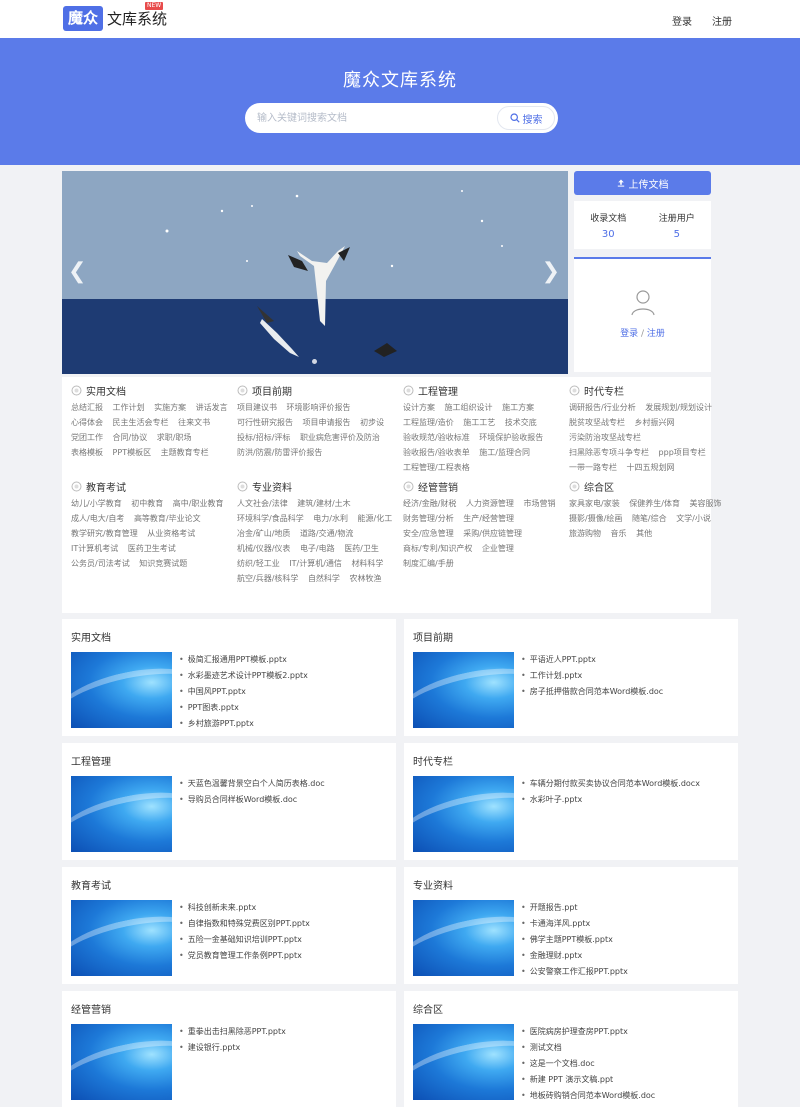 This screenshot has height=1107, width=800. What do you see at coordinates (87, 422) in the screenshot?
I see `category-link: 心得体会` at bounding box center [87, 422].